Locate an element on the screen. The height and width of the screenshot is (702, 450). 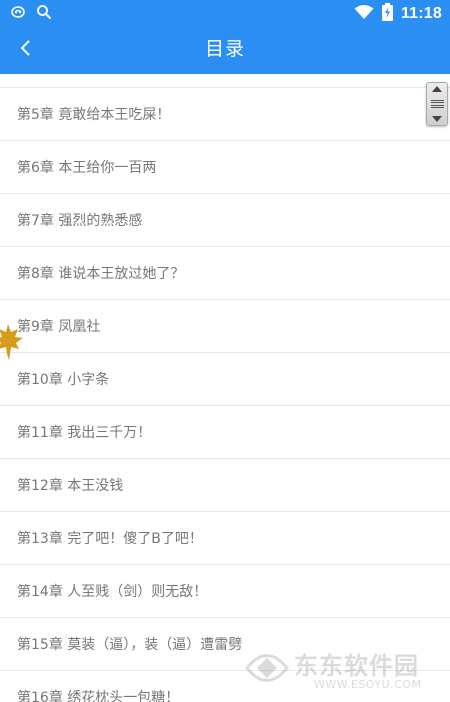
page-title: 目录 is located at coordinates (224, 49).